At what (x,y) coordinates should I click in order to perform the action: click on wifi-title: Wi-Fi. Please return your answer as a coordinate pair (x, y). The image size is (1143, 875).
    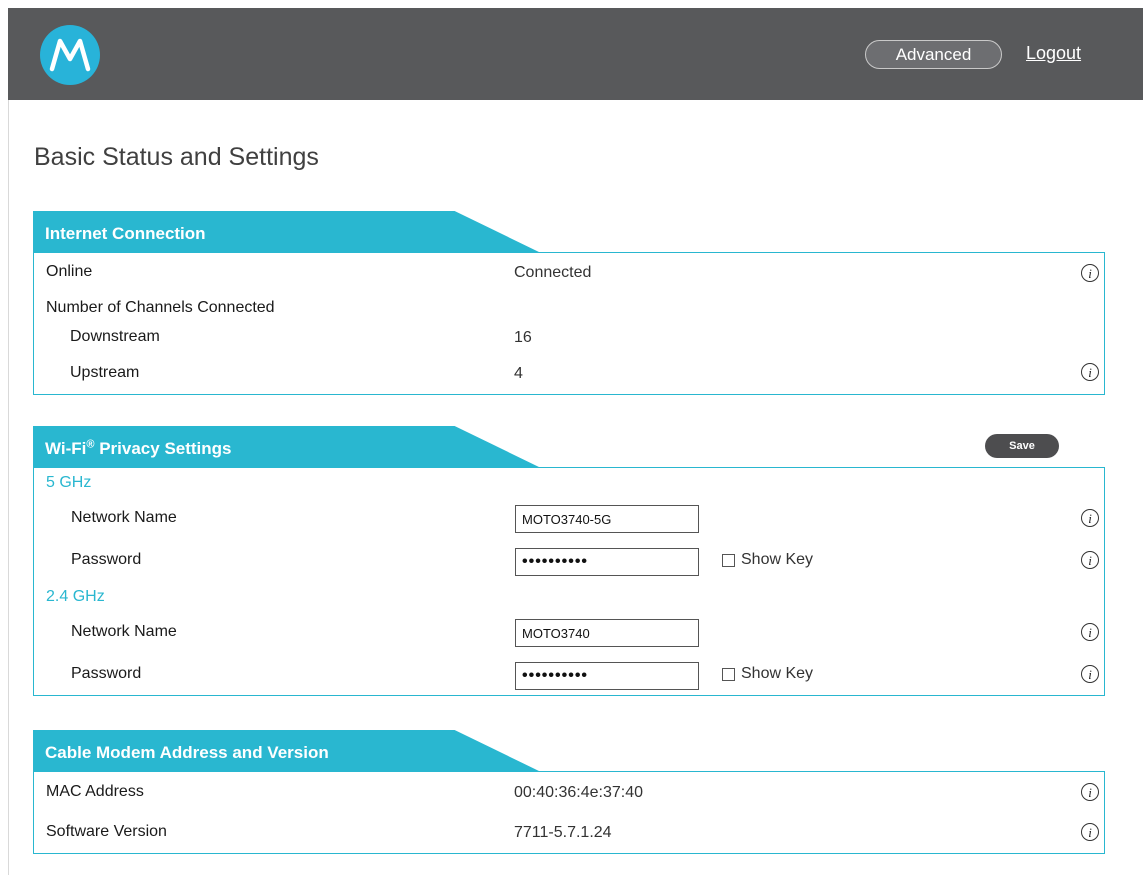
    Looking at the image, I should click on (66, 448).